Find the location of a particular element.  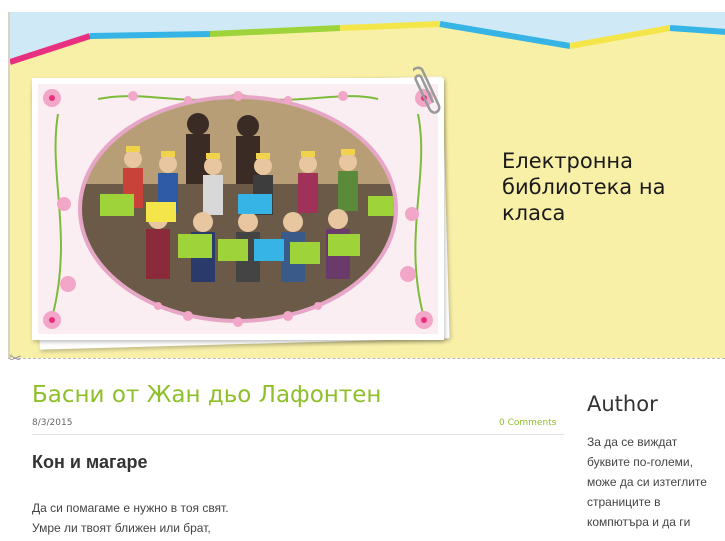

comments-link: 0 Comments is located at coordinates (527, 423).